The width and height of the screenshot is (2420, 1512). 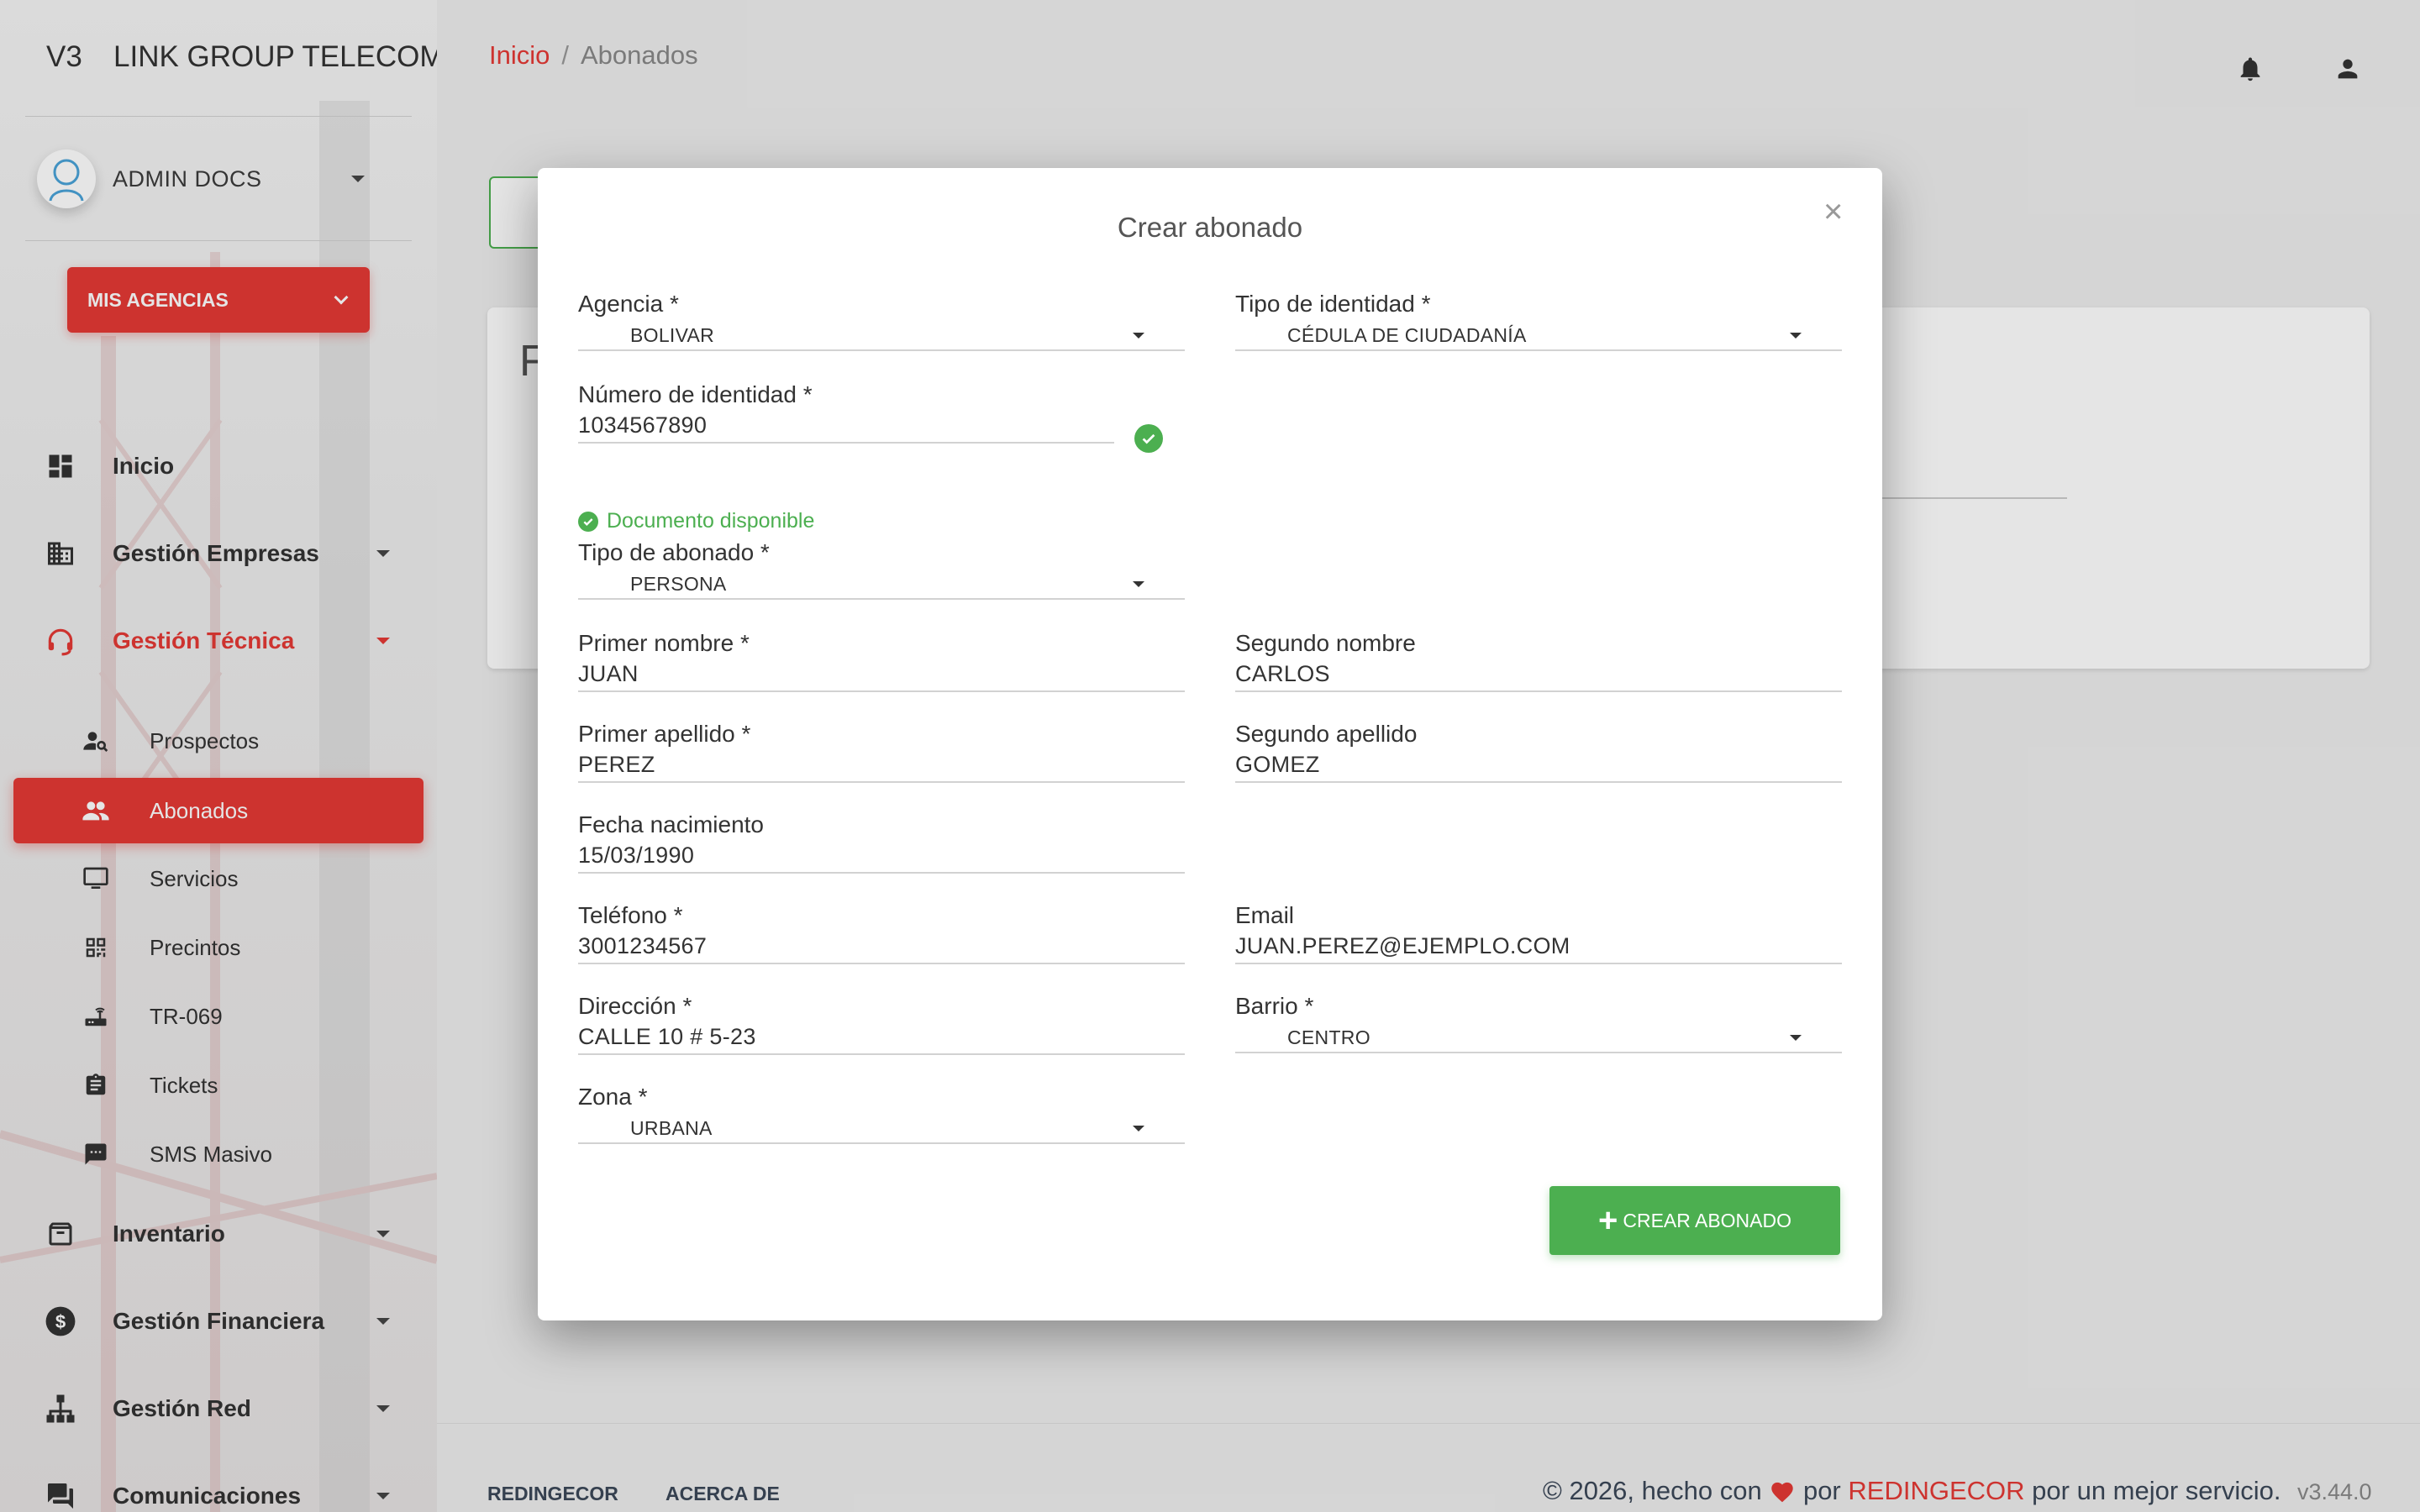 I want to click on primer-apellido-field: Primer apellido * PEREZ, so click(x=881, y=752).